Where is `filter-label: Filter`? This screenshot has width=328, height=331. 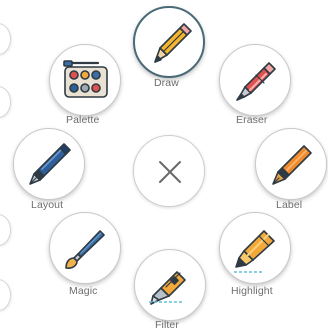
filter-label: Filter is located at coordinates (167, 325).